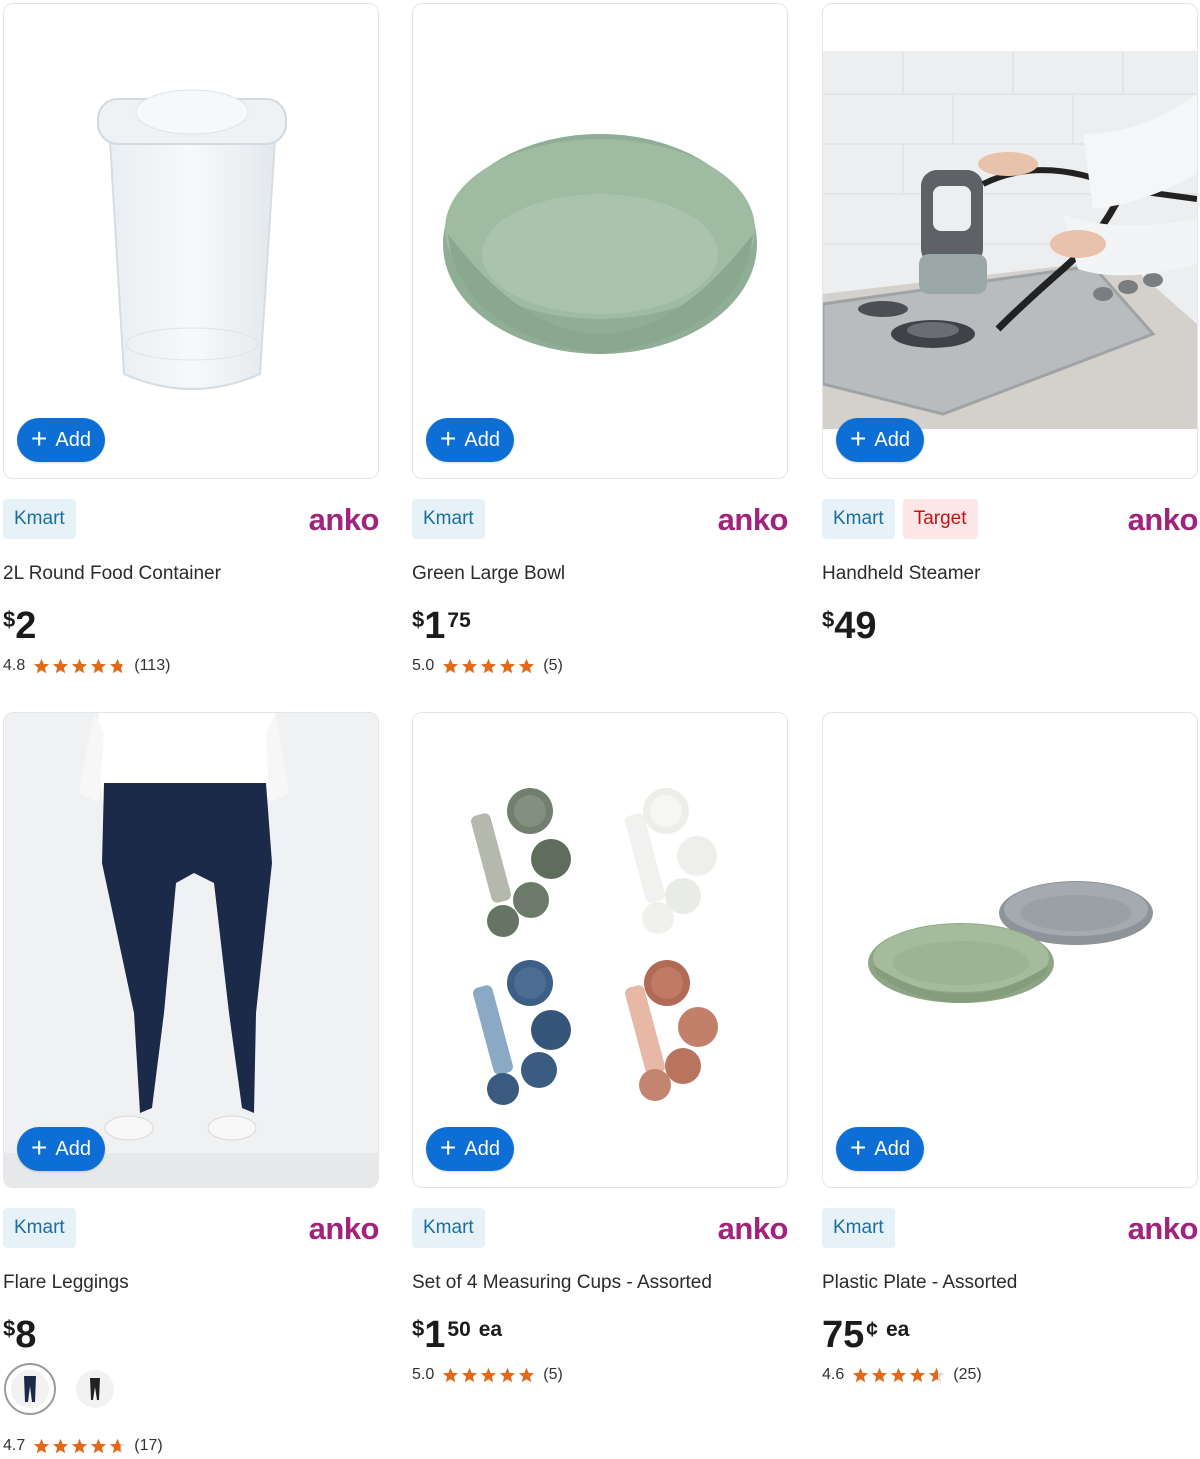 The image size is (1200, 1459). What do you see at coordinates (671, 861) in the screenshot?
I see `cups-white` at bounding box center [671, 861].